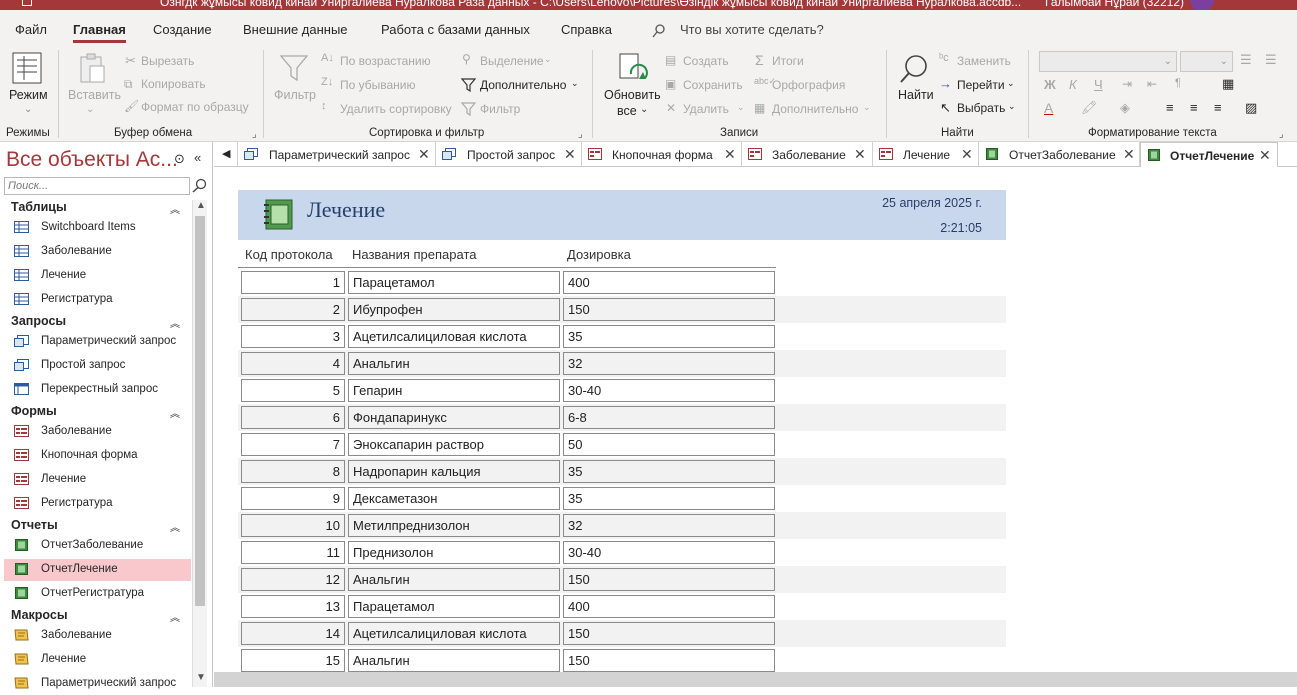 The height and width of the screenshot is (695, 1297). What do you see at coordinates (808, 85) in the screenshot?
I see `spelling-button: Орфография` at bounding box center [808, 85].